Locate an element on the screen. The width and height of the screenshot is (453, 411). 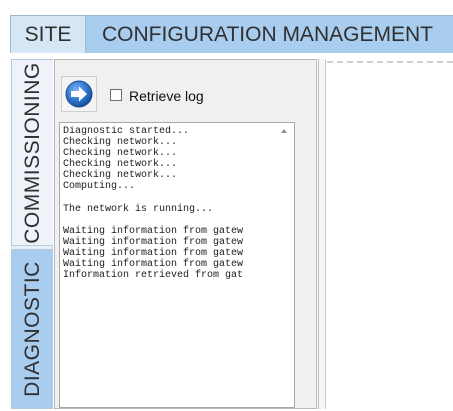
run-diagnostic-button is located at coordinates (79, 94).